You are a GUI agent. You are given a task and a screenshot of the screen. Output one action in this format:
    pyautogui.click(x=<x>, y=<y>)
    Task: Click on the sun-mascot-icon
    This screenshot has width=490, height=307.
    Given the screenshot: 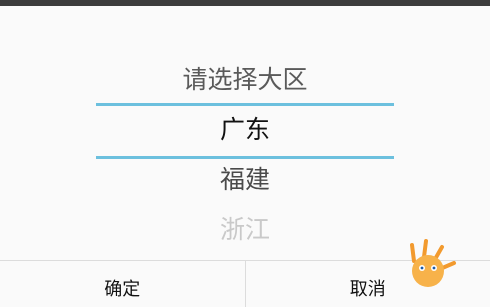 What is the action you would take?
    pyautogui.click(x=433, y=263)
    